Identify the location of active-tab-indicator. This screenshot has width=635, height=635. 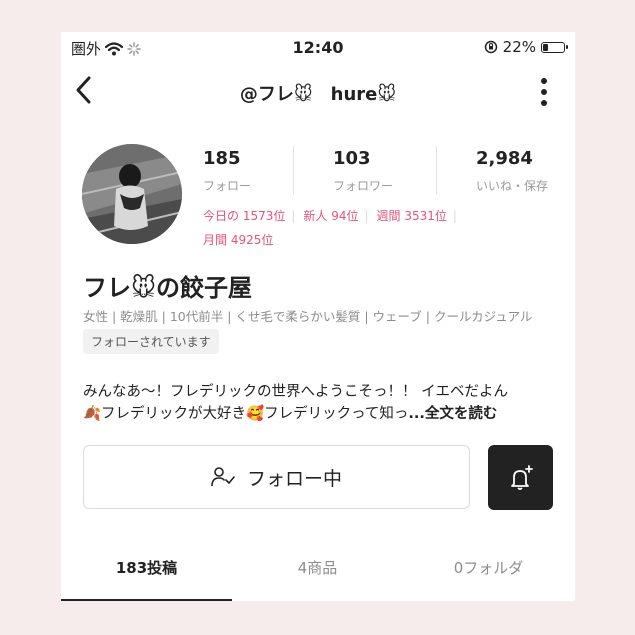
(146, 600).